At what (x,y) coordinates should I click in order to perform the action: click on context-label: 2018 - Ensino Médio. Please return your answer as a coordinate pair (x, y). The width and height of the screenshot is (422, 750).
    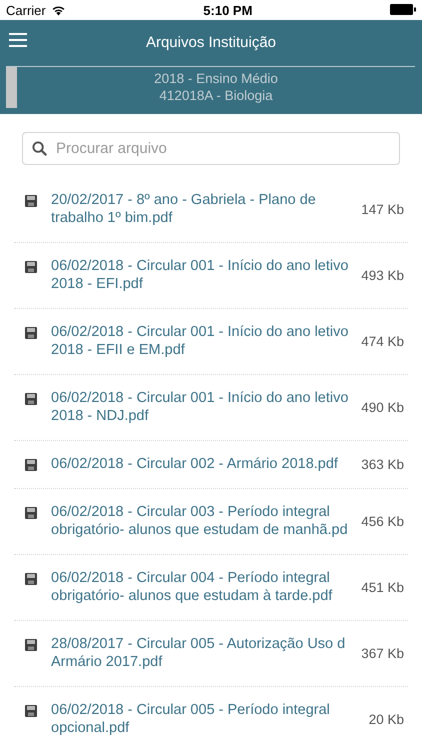
    Looking at the image, I should click on (216, 78).